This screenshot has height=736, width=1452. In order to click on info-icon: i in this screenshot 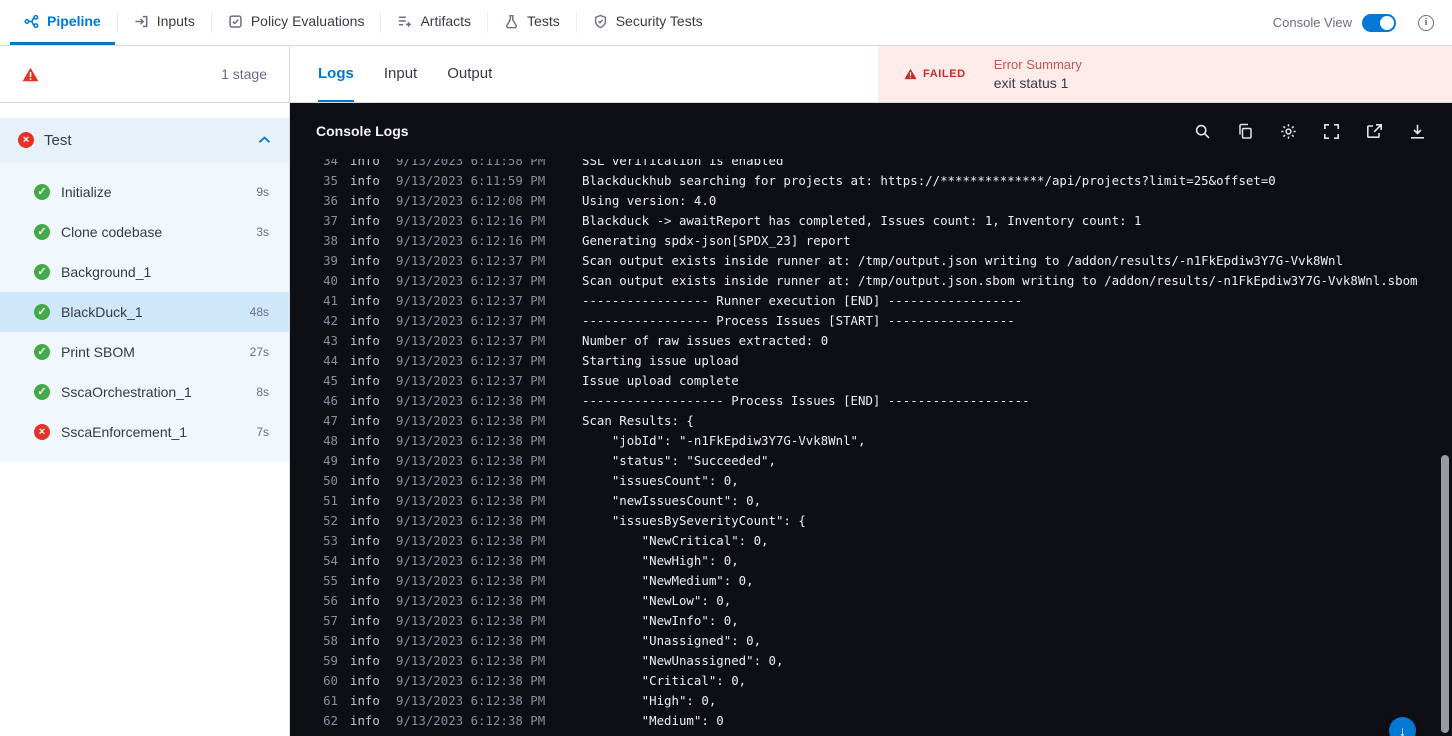, I will do `click(1426, 22)`.